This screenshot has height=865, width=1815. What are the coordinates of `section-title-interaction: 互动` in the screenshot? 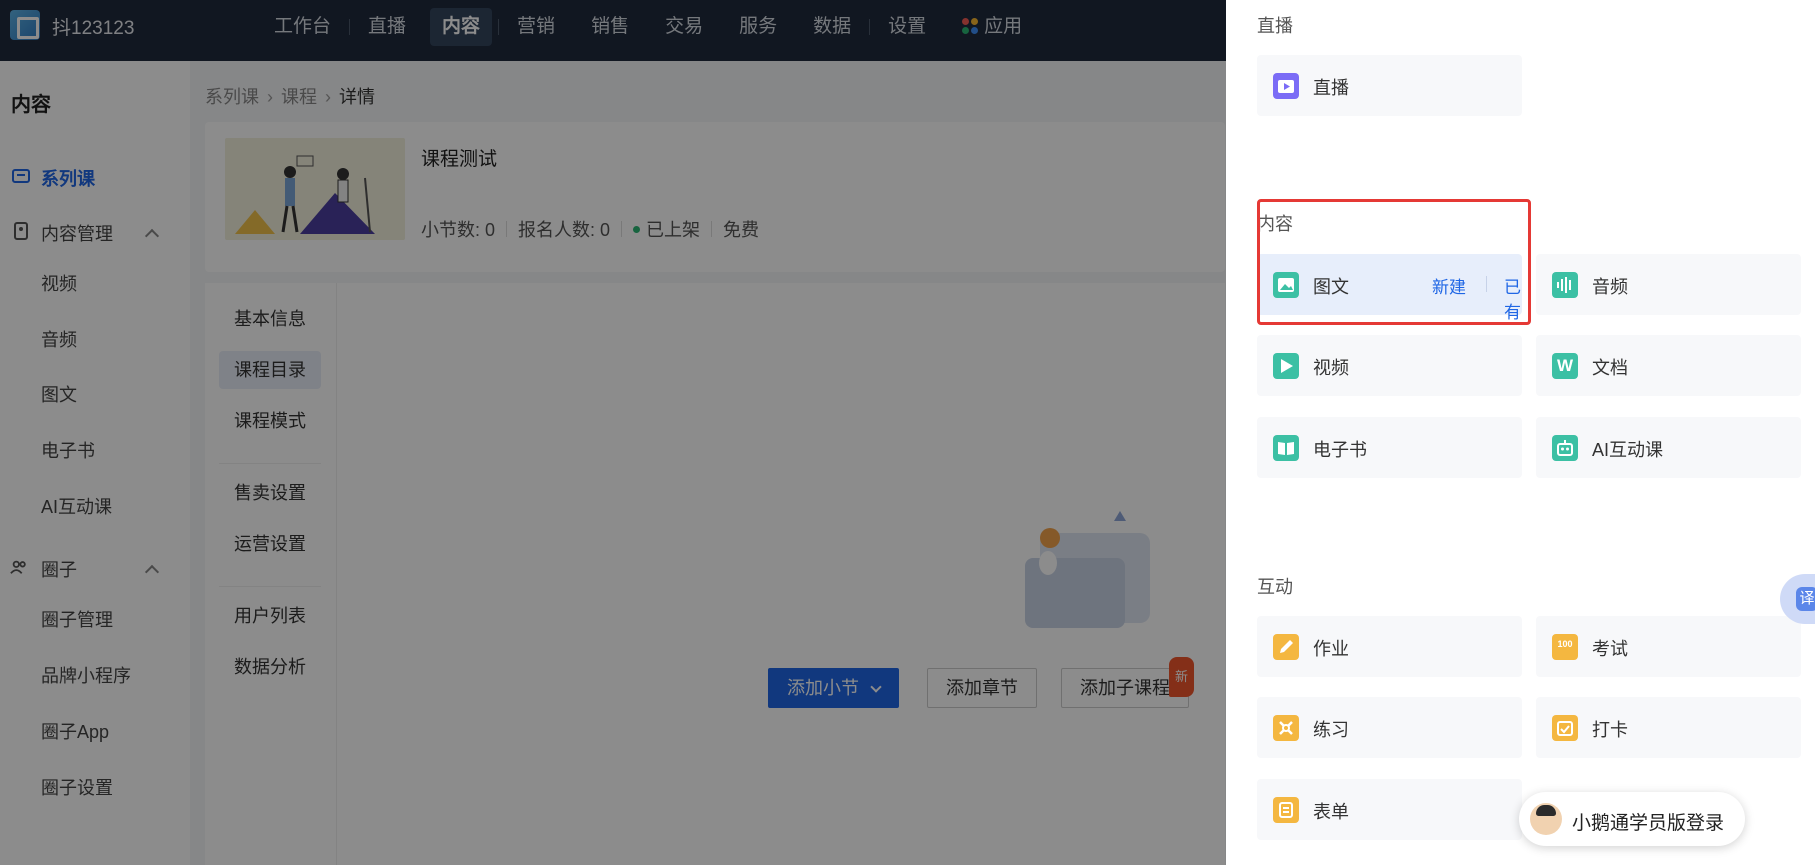 It's located at (1275, 587).